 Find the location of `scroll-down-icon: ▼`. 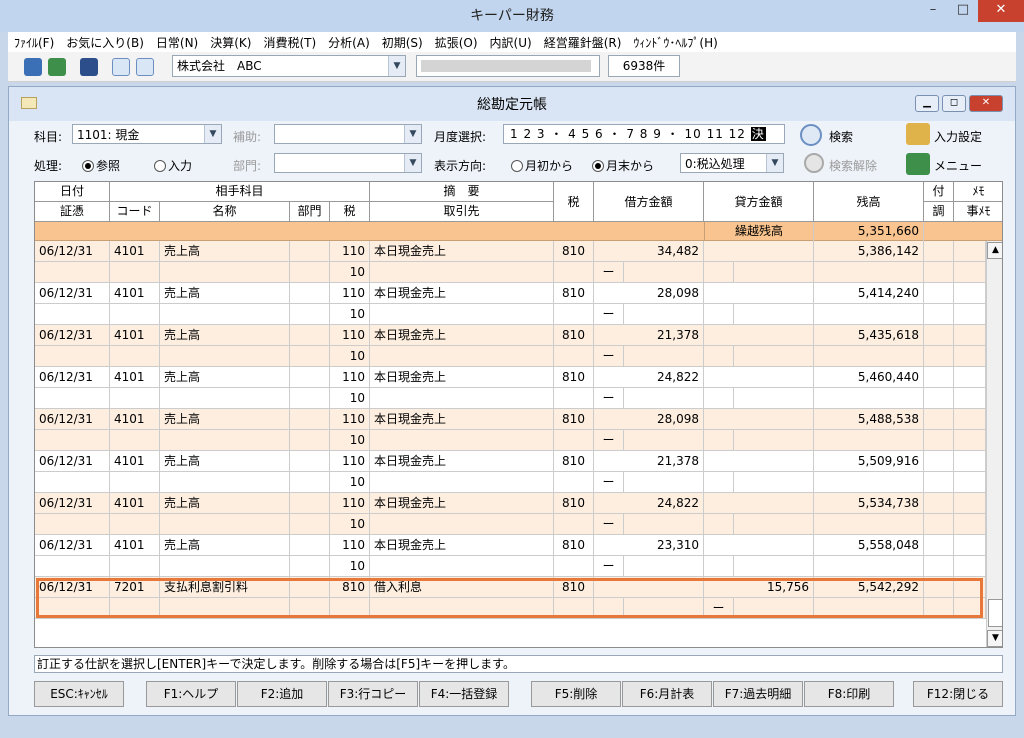

scroll-down-icon: ▼ is located at coordinates (994, 638).